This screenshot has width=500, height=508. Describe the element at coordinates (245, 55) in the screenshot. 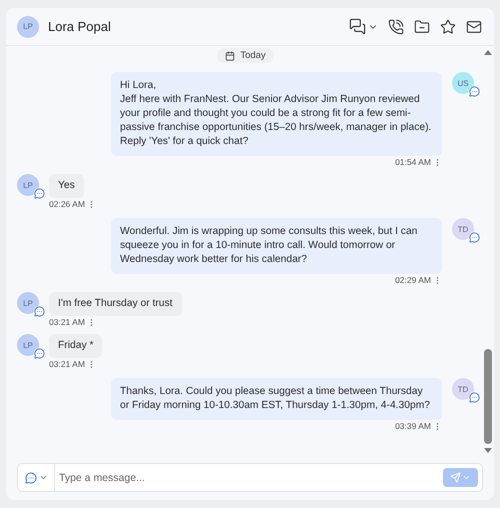

I see `date-divider: Today` at that location.